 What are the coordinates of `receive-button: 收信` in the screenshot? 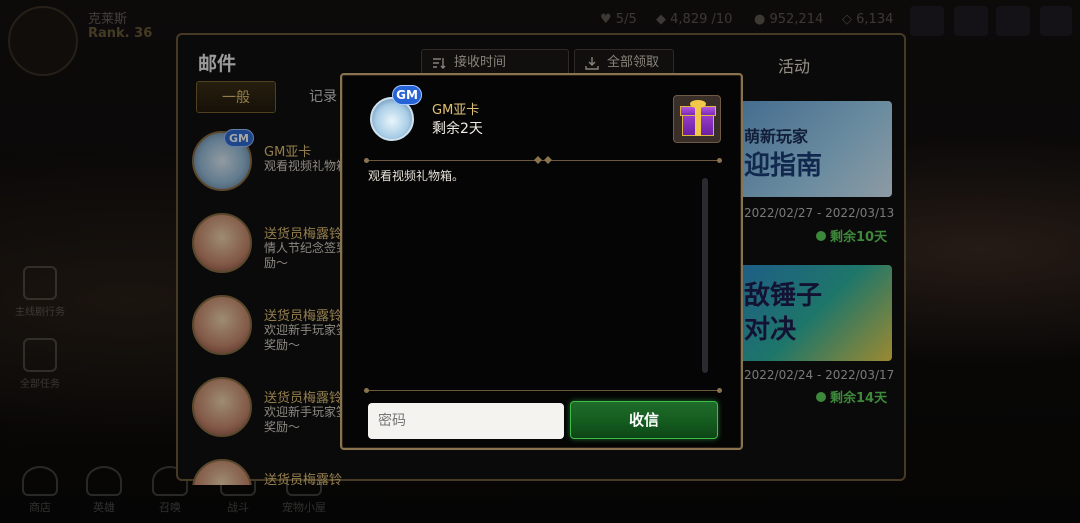 It's located at (644, 420).